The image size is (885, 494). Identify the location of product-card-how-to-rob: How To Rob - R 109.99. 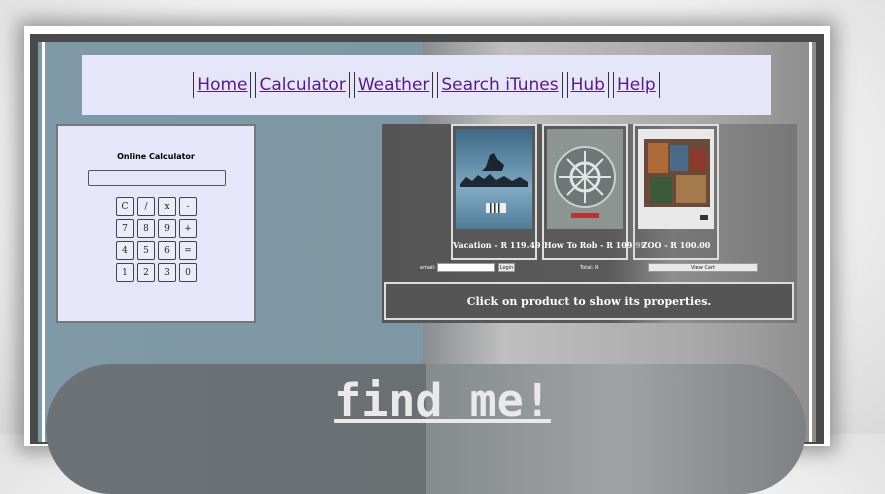
(594, 192).